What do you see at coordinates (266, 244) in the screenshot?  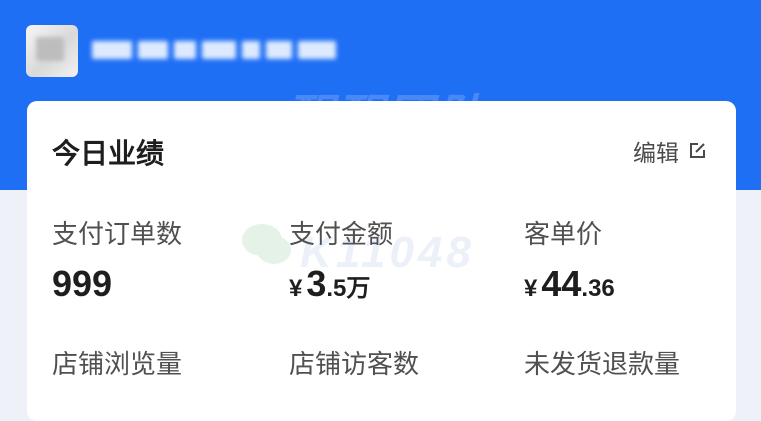 I see `wechat-icon` at bounding box center [266, 244].